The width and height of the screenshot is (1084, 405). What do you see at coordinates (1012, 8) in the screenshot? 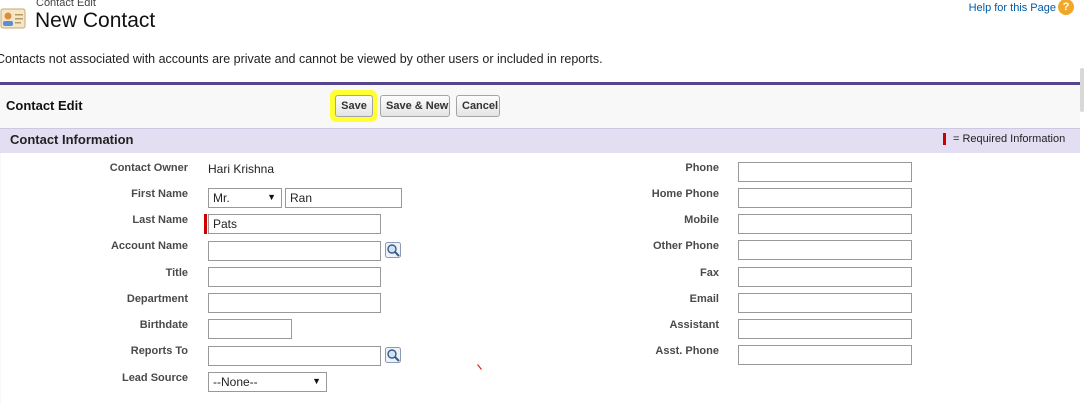
I see `help-link: Help for this Page` at bounding box center [1012, 8].